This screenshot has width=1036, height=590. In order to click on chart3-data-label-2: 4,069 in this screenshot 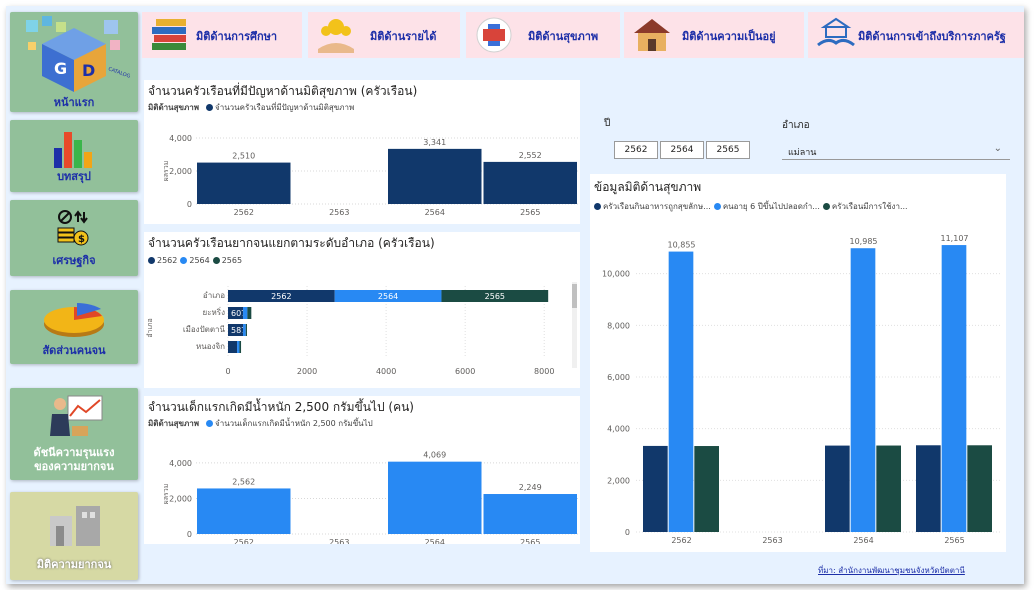, I will do `click(434, 455)`.